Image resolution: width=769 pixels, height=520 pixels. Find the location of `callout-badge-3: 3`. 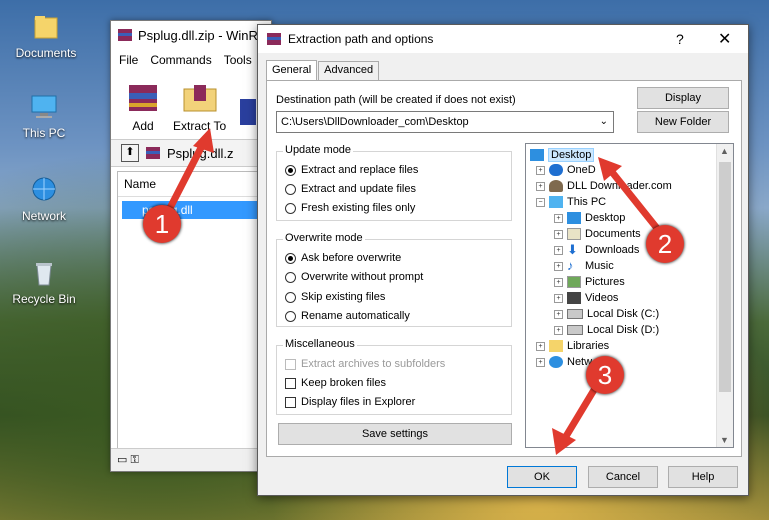

callout-badge-3: 3 is located at coordinates (605, 375).